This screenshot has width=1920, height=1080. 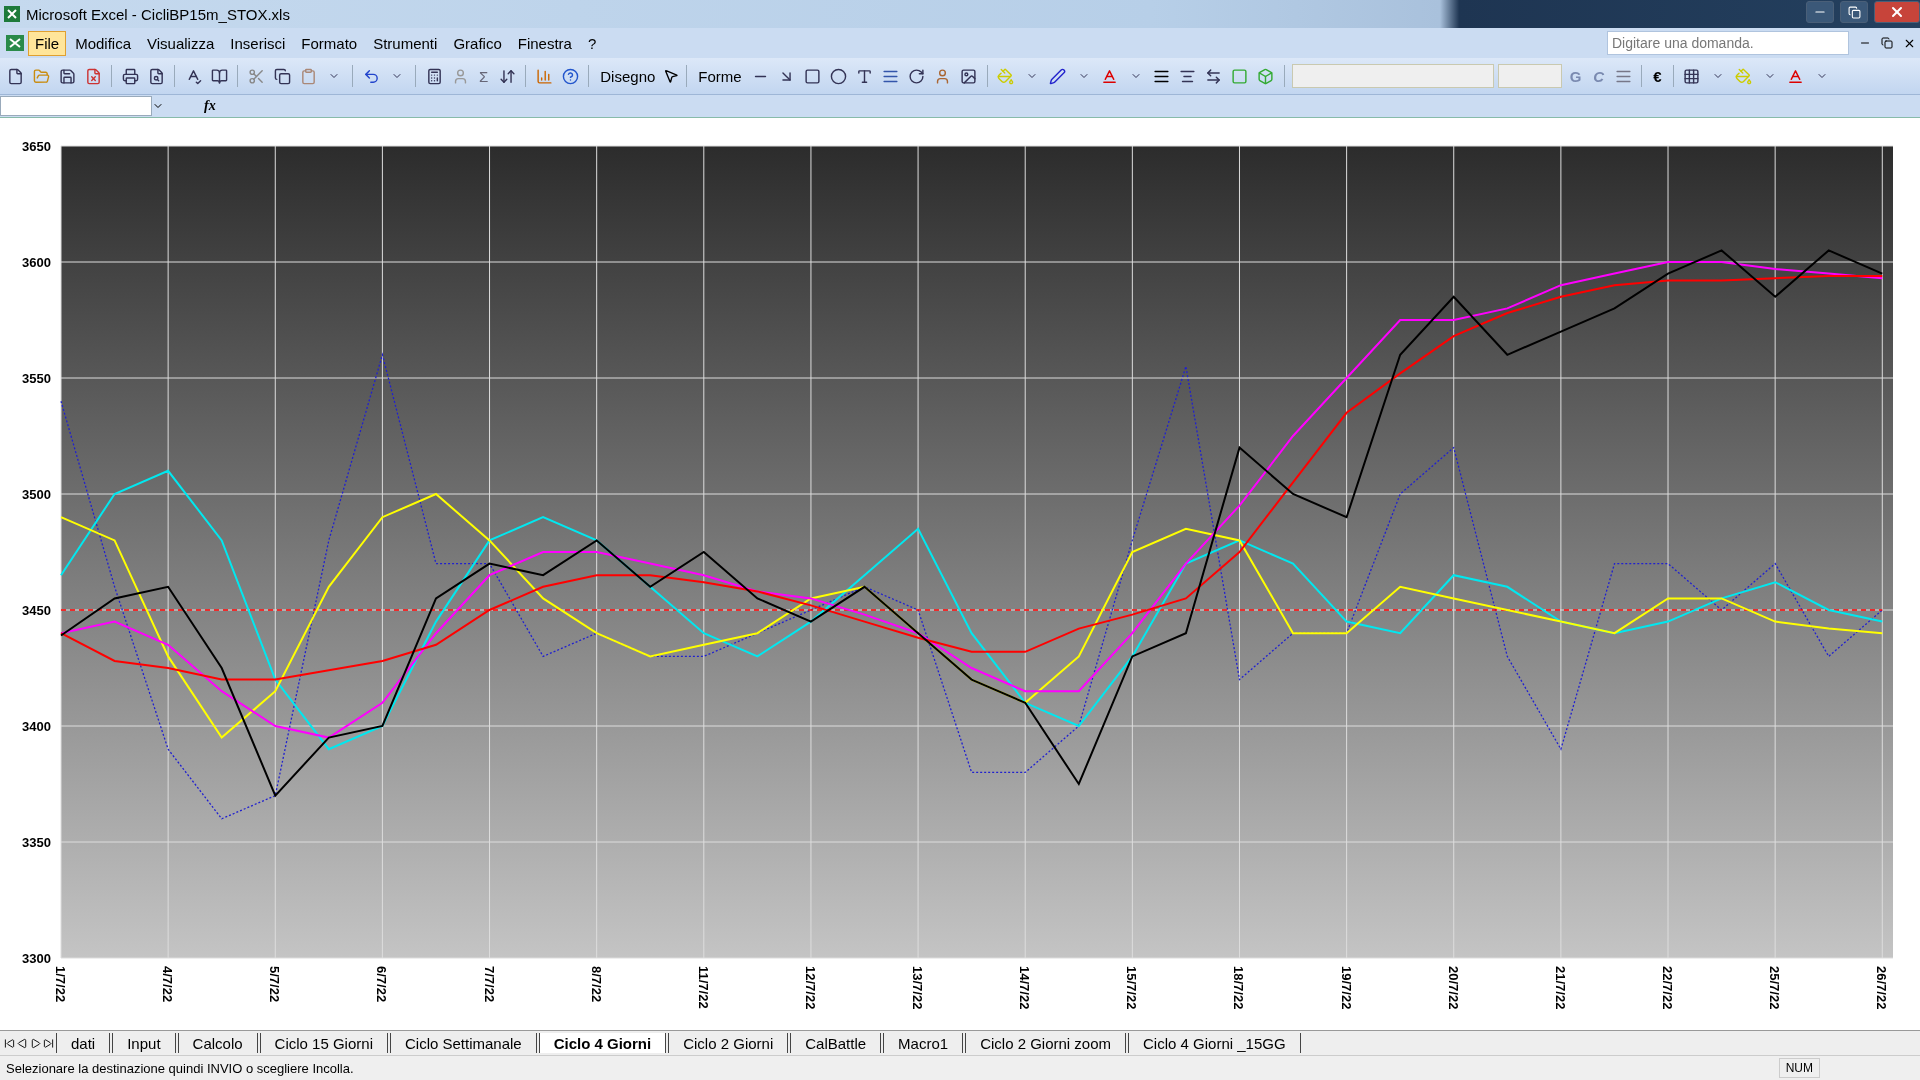 What do you see at coordinates (602, 1043) in the screenshot?
I see `sheet-tab: Ciclo 4 Giorni` at bounding box center [602, 1043].